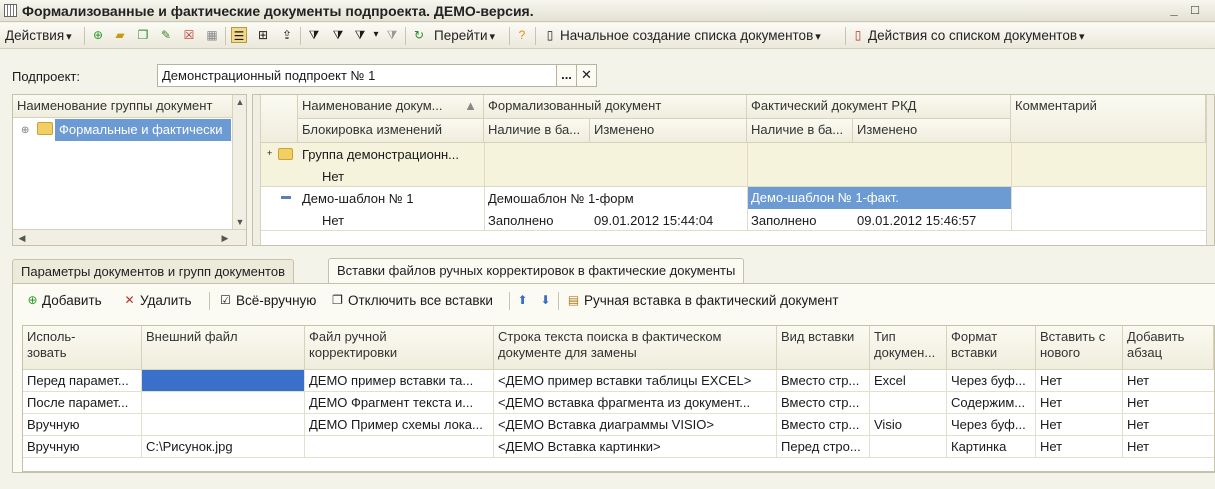 Image resolution: width=1215 pixels, height=489 pixels. What do you see at coordinates (166, 35) in the screenshot?
I see `edit-icon: ✎` at bounding box center [166, 35].